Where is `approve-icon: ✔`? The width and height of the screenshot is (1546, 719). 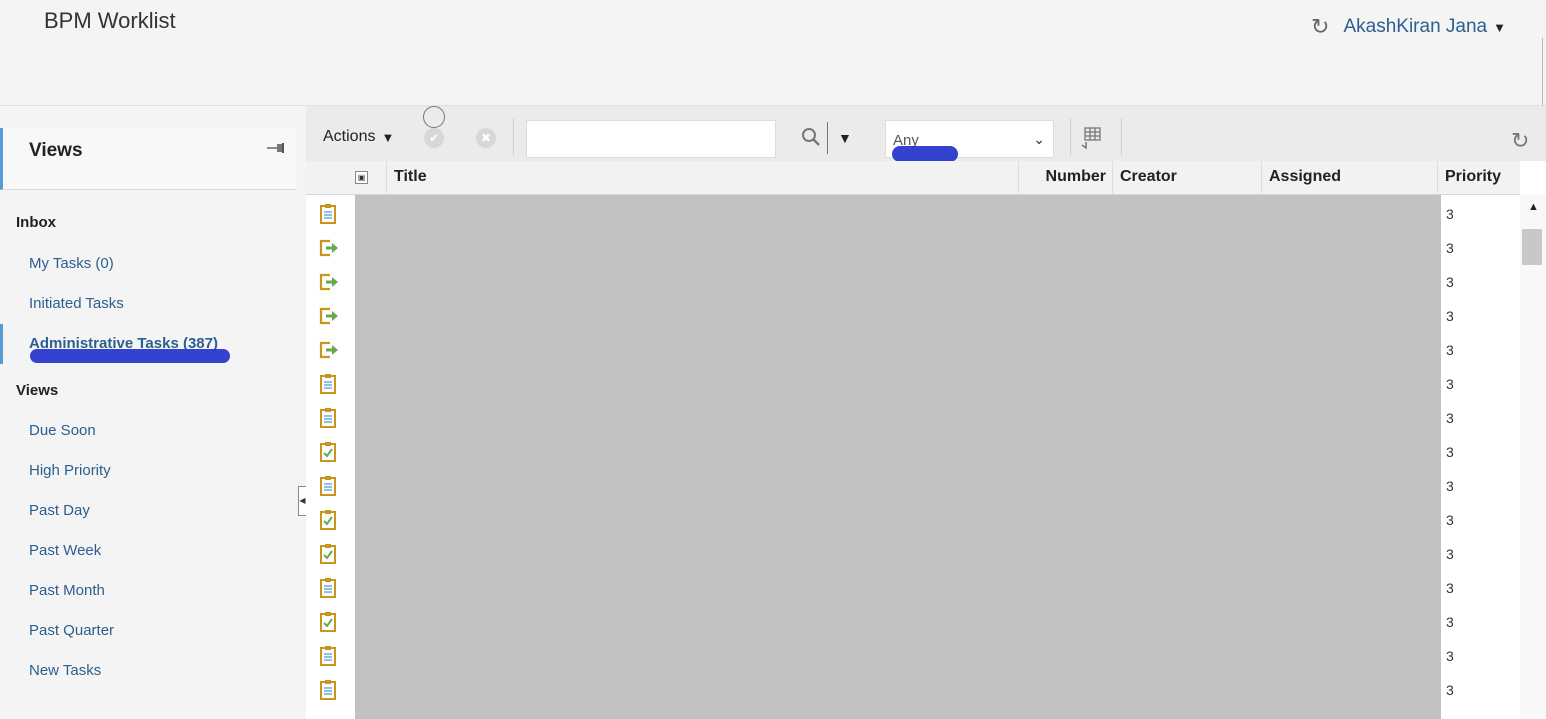 approve-icon: ✔ is located at coordinates (434, 138).